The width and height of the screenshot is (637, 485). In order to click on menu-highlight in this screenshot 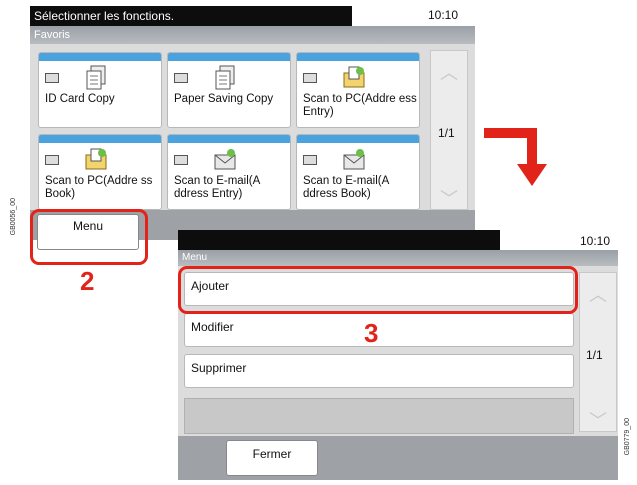, I will do `click(89, 237)`.